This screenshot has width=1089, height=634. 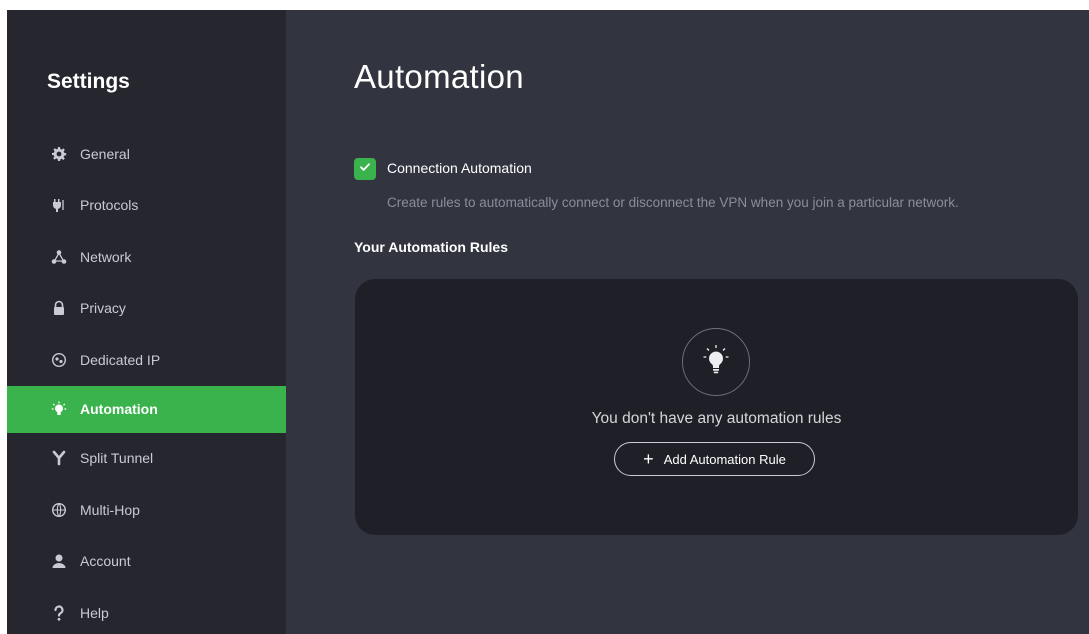 I want to click on sidebar-item-privacy: Privacy, so click(x=146, y=309).